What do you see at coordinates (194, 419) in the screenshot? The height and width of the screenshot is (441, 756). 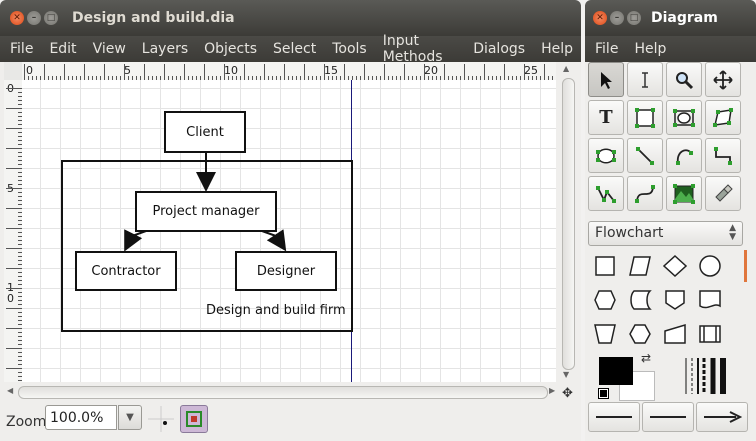 I see `snap-to-objects-icon` at bounding box center [194, 419].